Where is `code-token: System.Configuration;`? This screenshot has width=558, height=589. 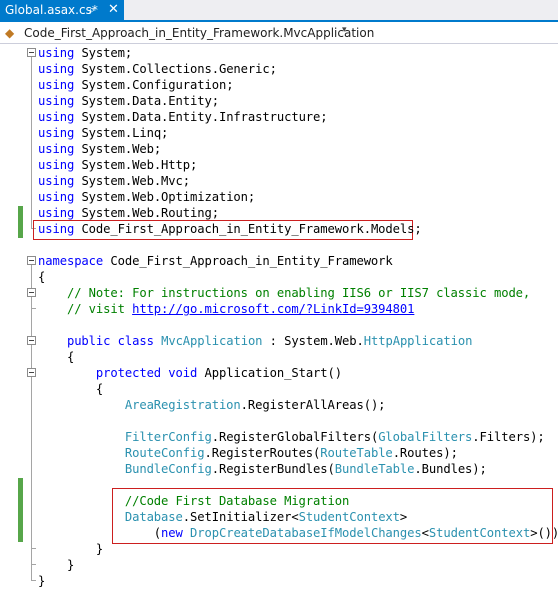
code-token: System.Configuration; is located at coordinates (154, 85).